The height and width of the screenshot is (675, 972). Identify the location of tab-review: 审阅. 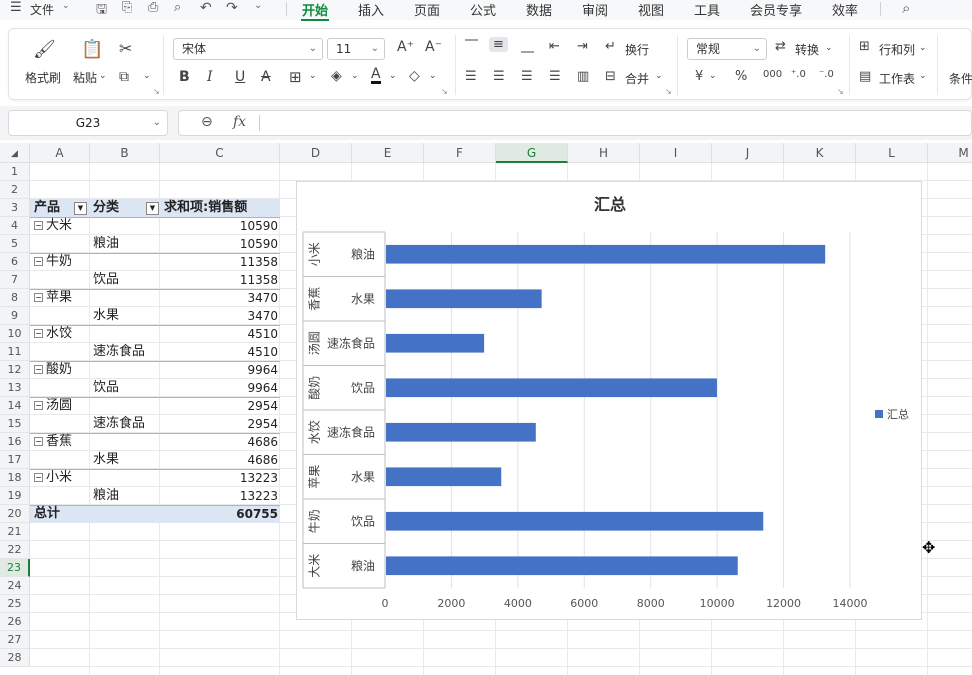
(595, 9).